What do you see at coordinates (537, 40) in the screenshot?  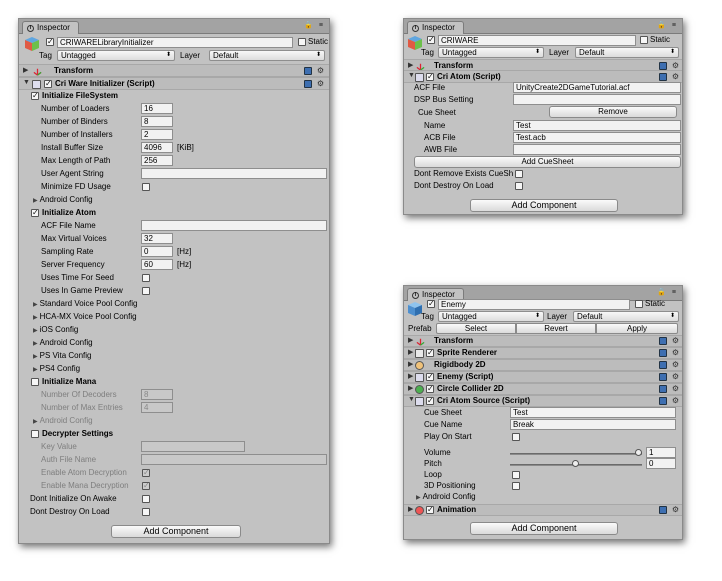 I see `object-name-field: CRIWARE` at bounding box center [537, 40].